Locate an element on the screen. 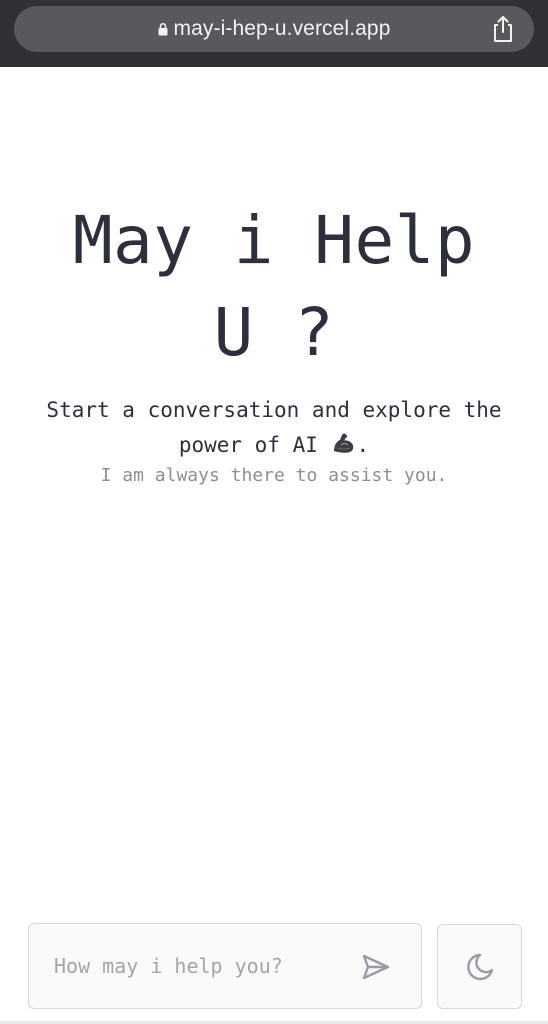 This screenshot has height=1024, width=548. chat-input is located at coordinates (174, 979).